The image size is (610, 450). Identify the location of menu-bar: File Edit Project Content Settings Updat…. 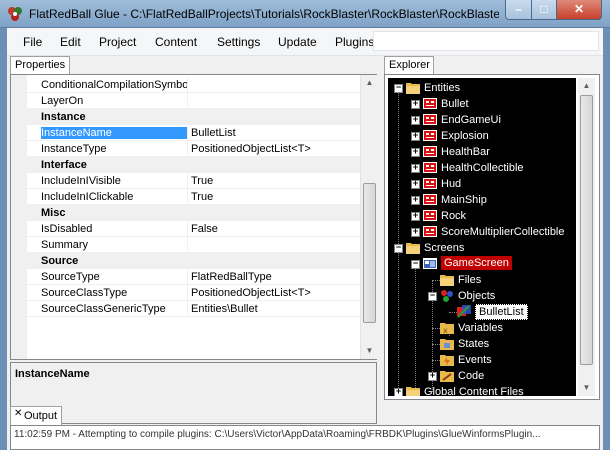
(305, 42).